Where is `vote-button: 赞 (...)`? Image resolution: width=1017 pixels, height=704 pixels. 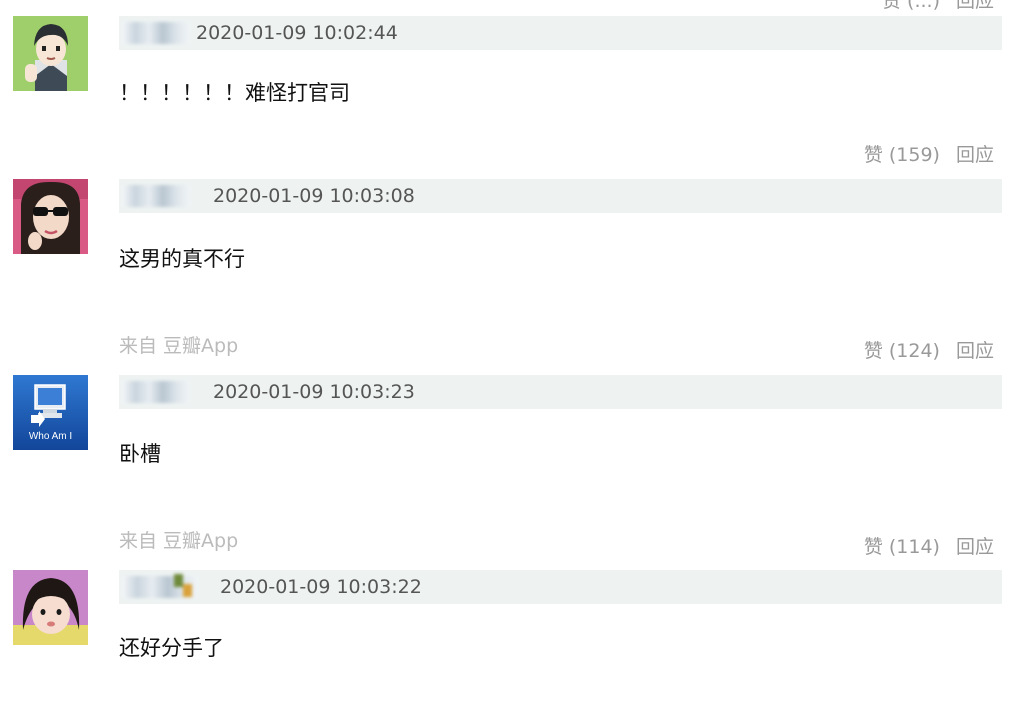
vote-button: 赞 (...) is located at coordinates (911, 6).